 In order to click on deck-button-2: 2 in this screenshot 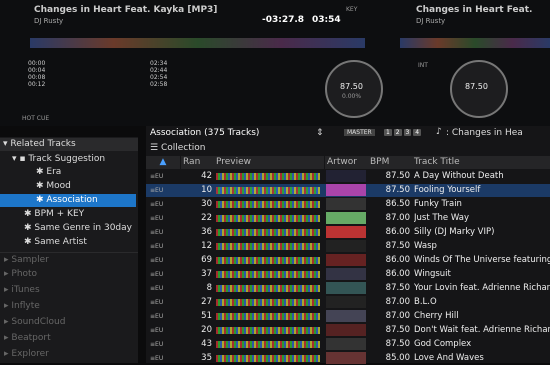, I will do `click(397, 132)`.